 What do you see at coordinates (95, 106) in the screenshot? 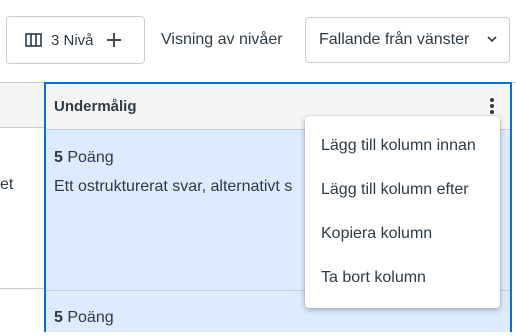
I see `column-title: Undermålig` at bounding box center [95, 106].